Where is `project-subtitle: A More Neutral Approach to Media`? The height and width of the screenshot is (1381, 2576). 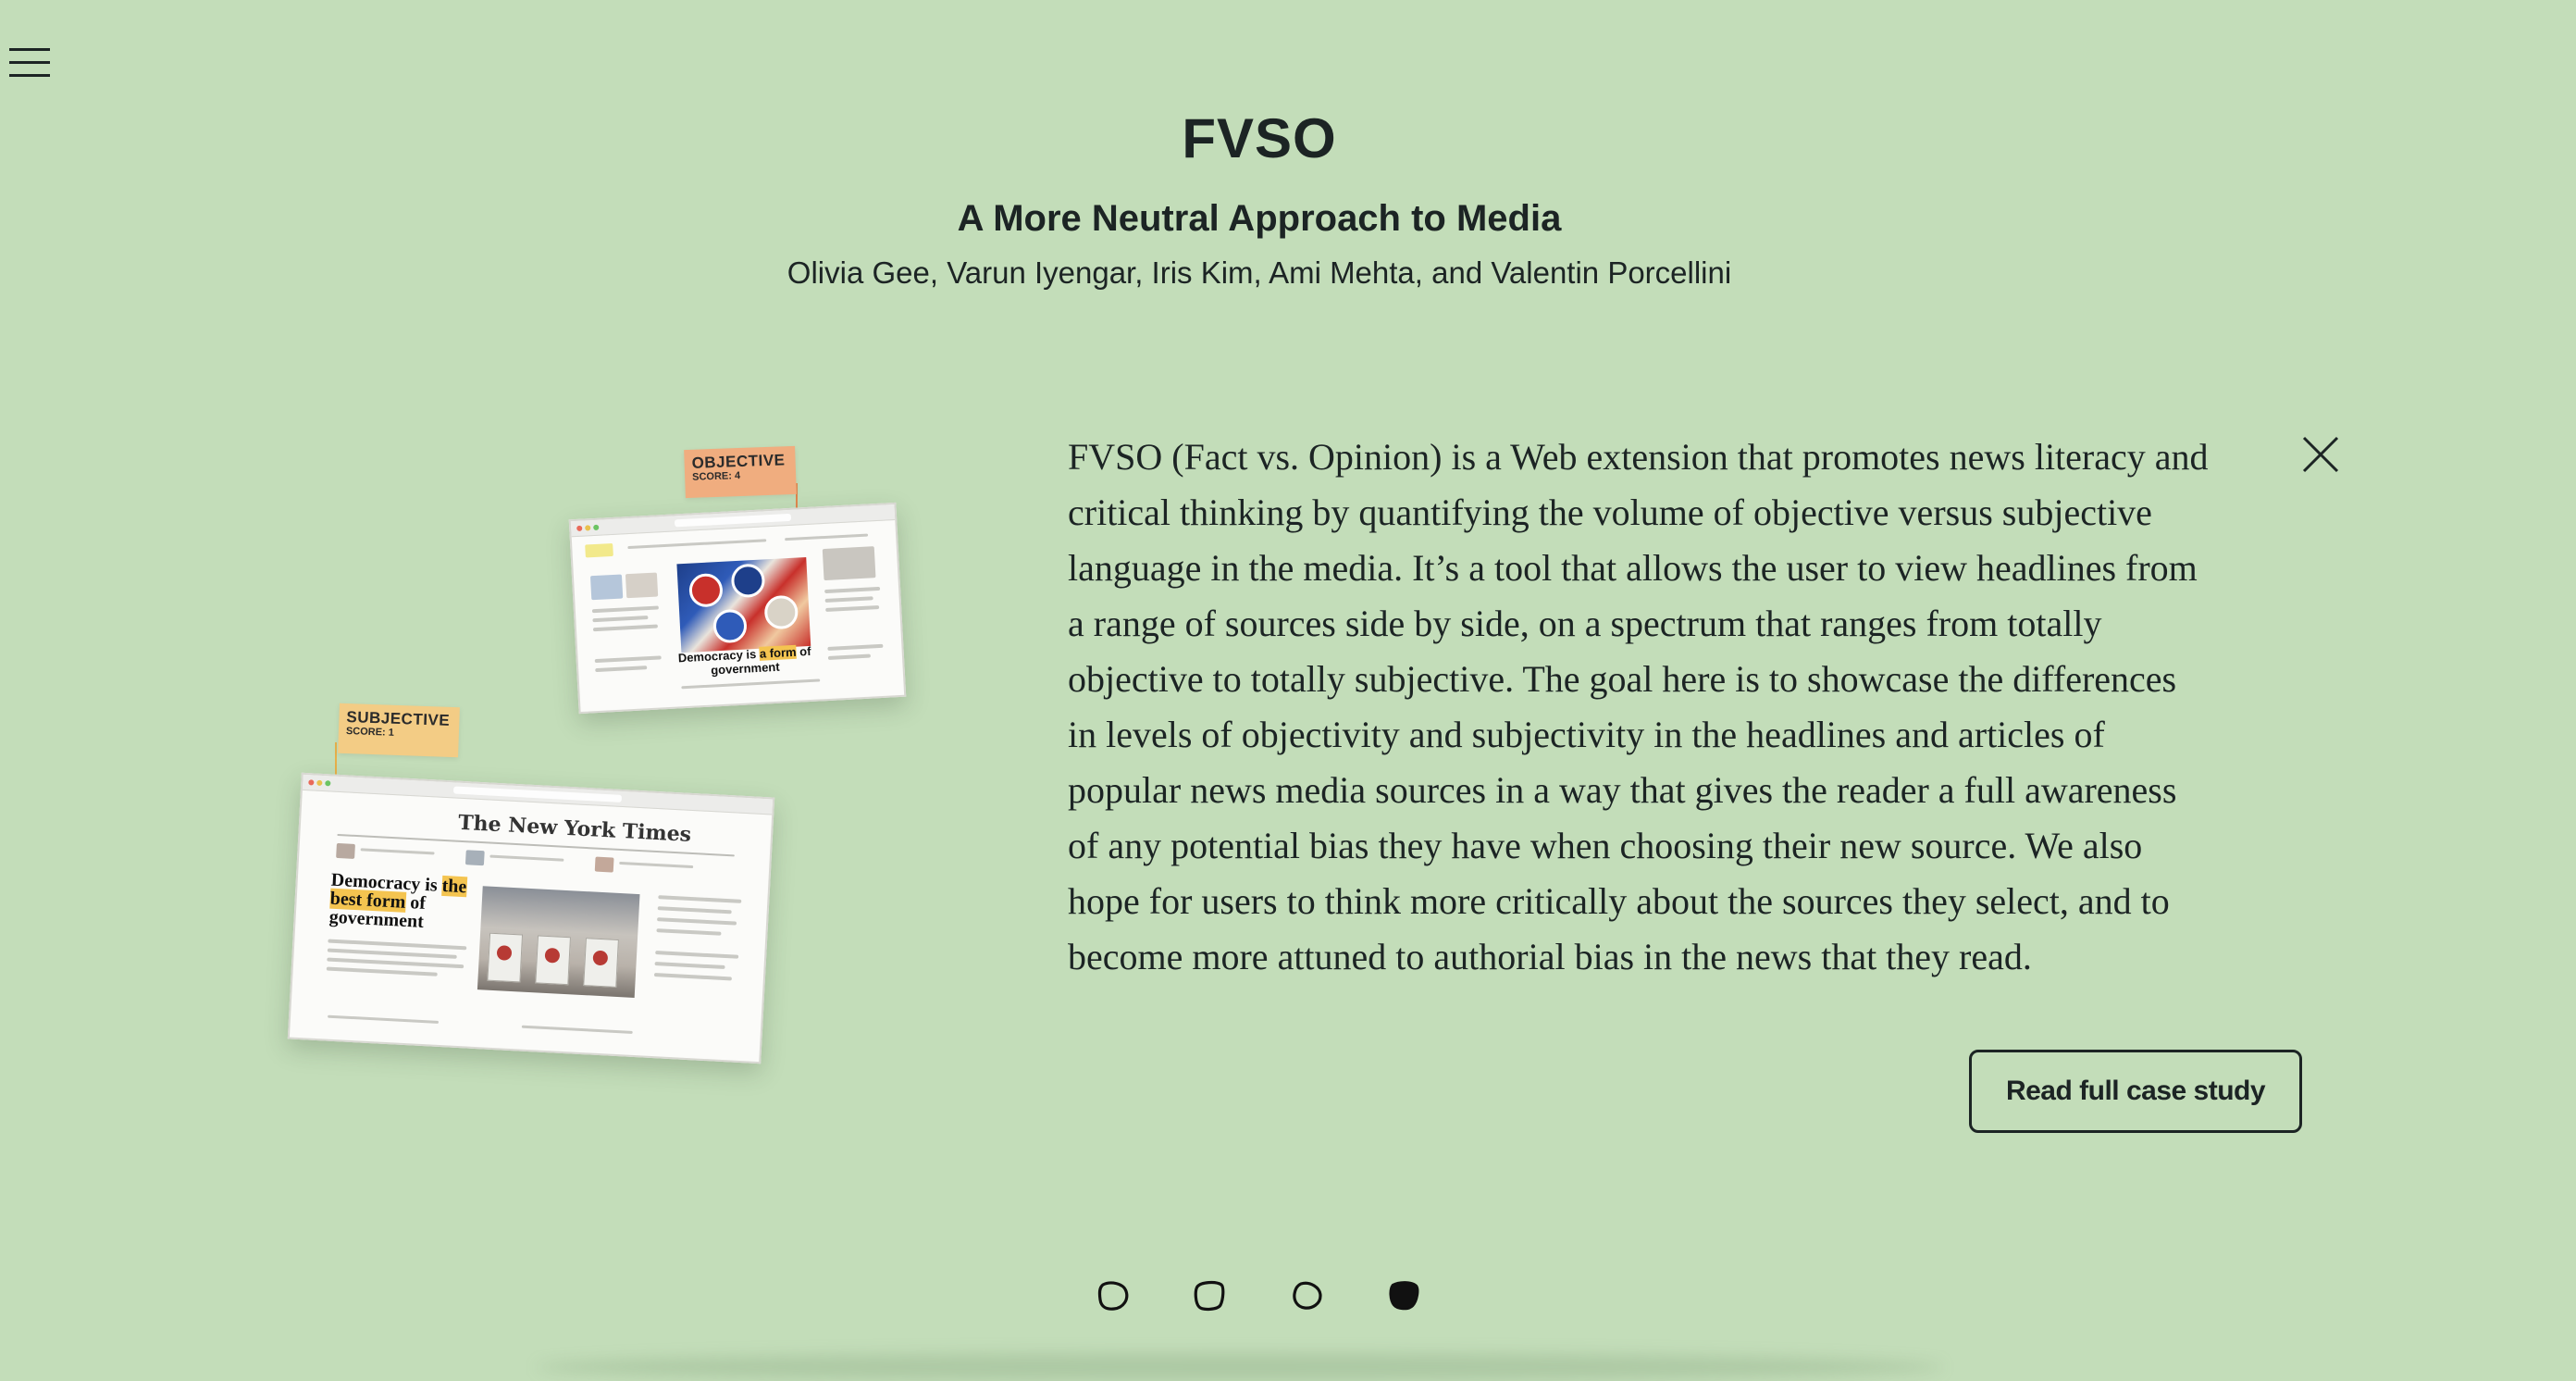 project-subtitle: A More Neutral Approach to Media is located at coordinates (1259, 218).